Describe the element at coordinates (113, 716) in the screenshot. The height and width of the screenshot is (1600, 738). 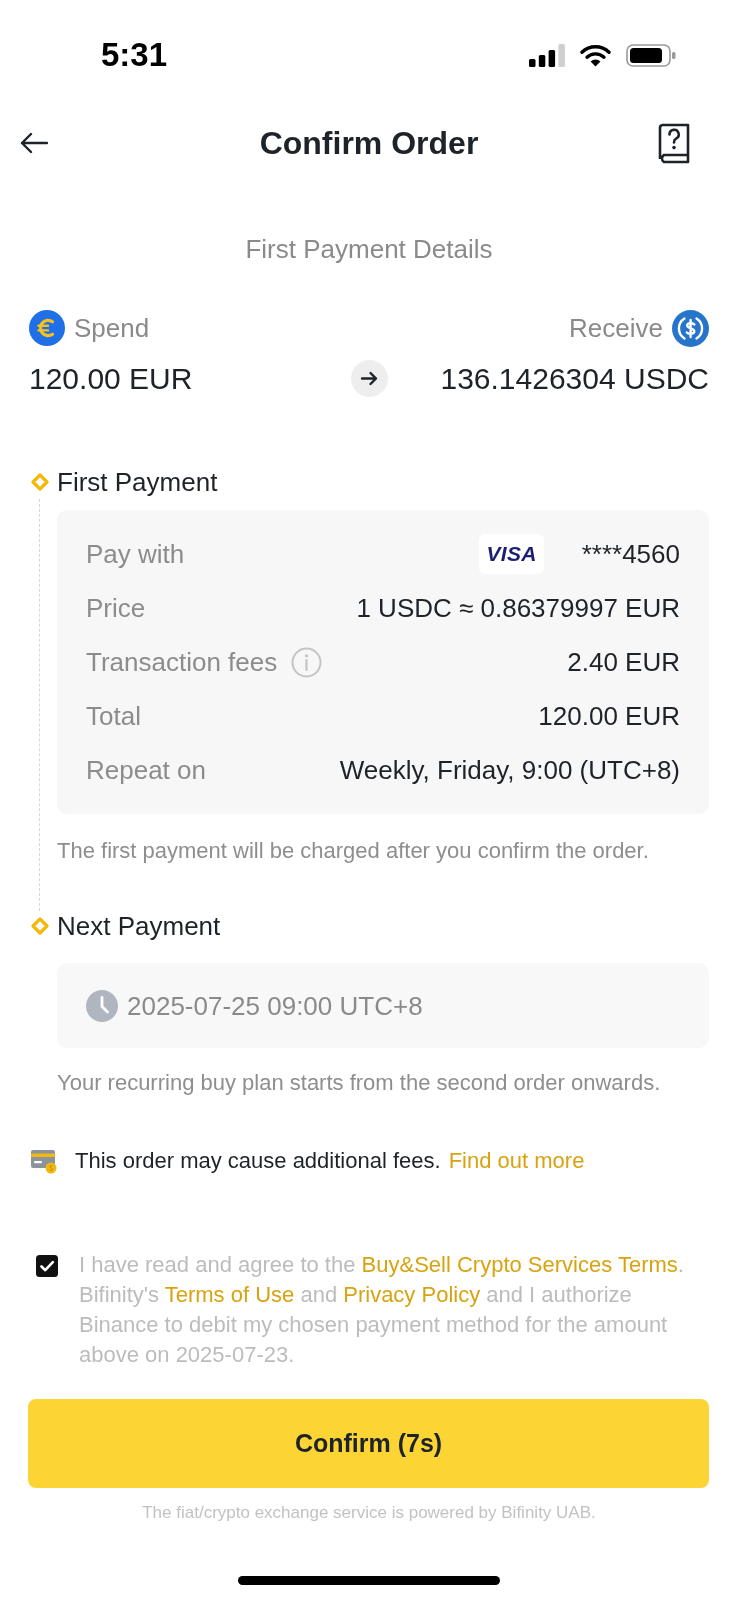
I see `detail-label: Total` at that location.